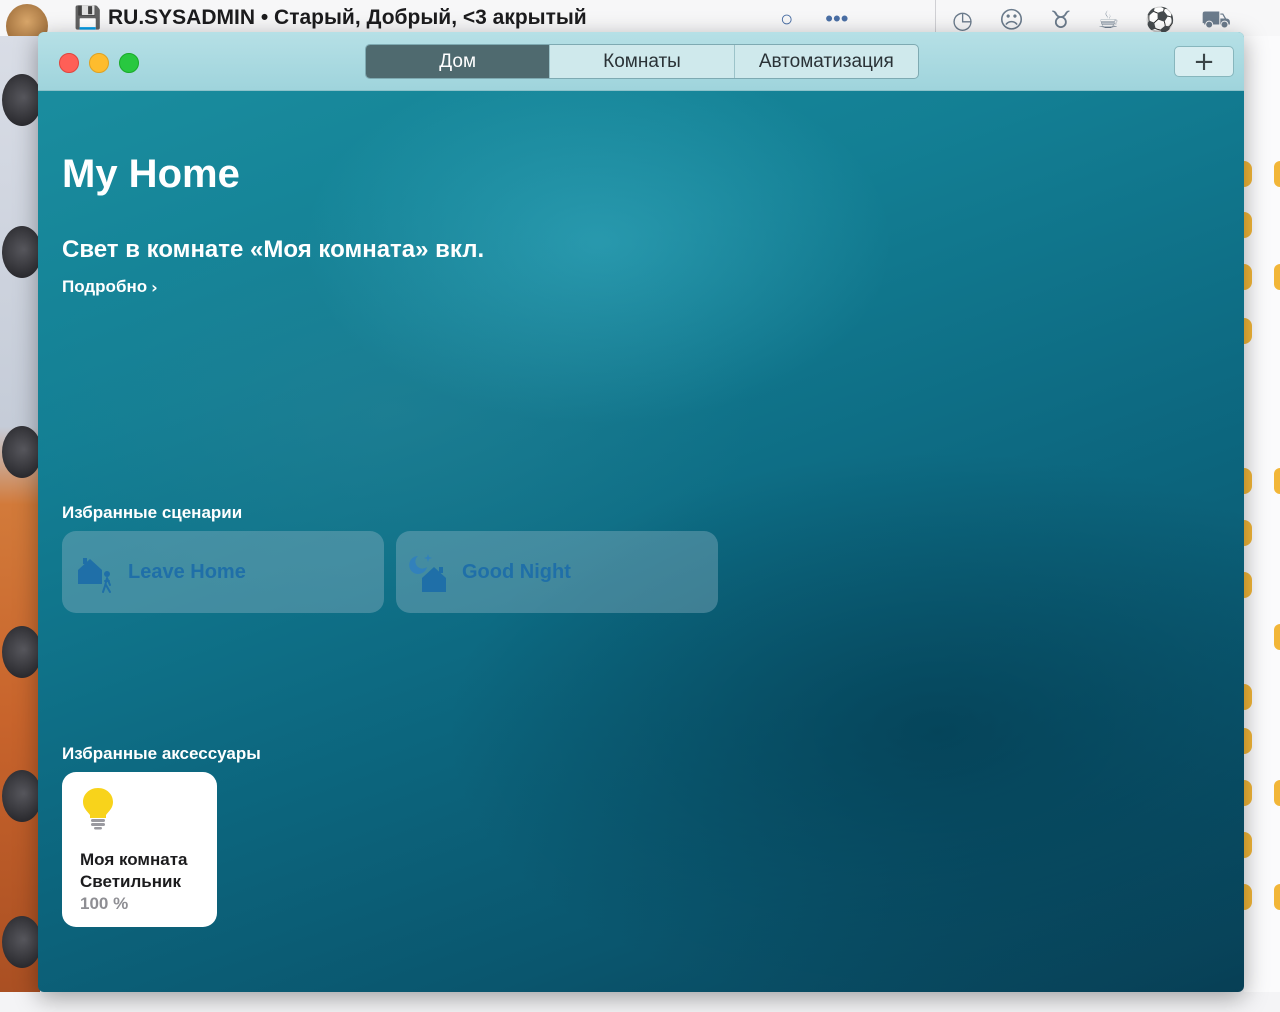 Image resolution: width=1280 pixels, height=1012 pixels. I want to click on lightbulb-icon, so click(98, 809).